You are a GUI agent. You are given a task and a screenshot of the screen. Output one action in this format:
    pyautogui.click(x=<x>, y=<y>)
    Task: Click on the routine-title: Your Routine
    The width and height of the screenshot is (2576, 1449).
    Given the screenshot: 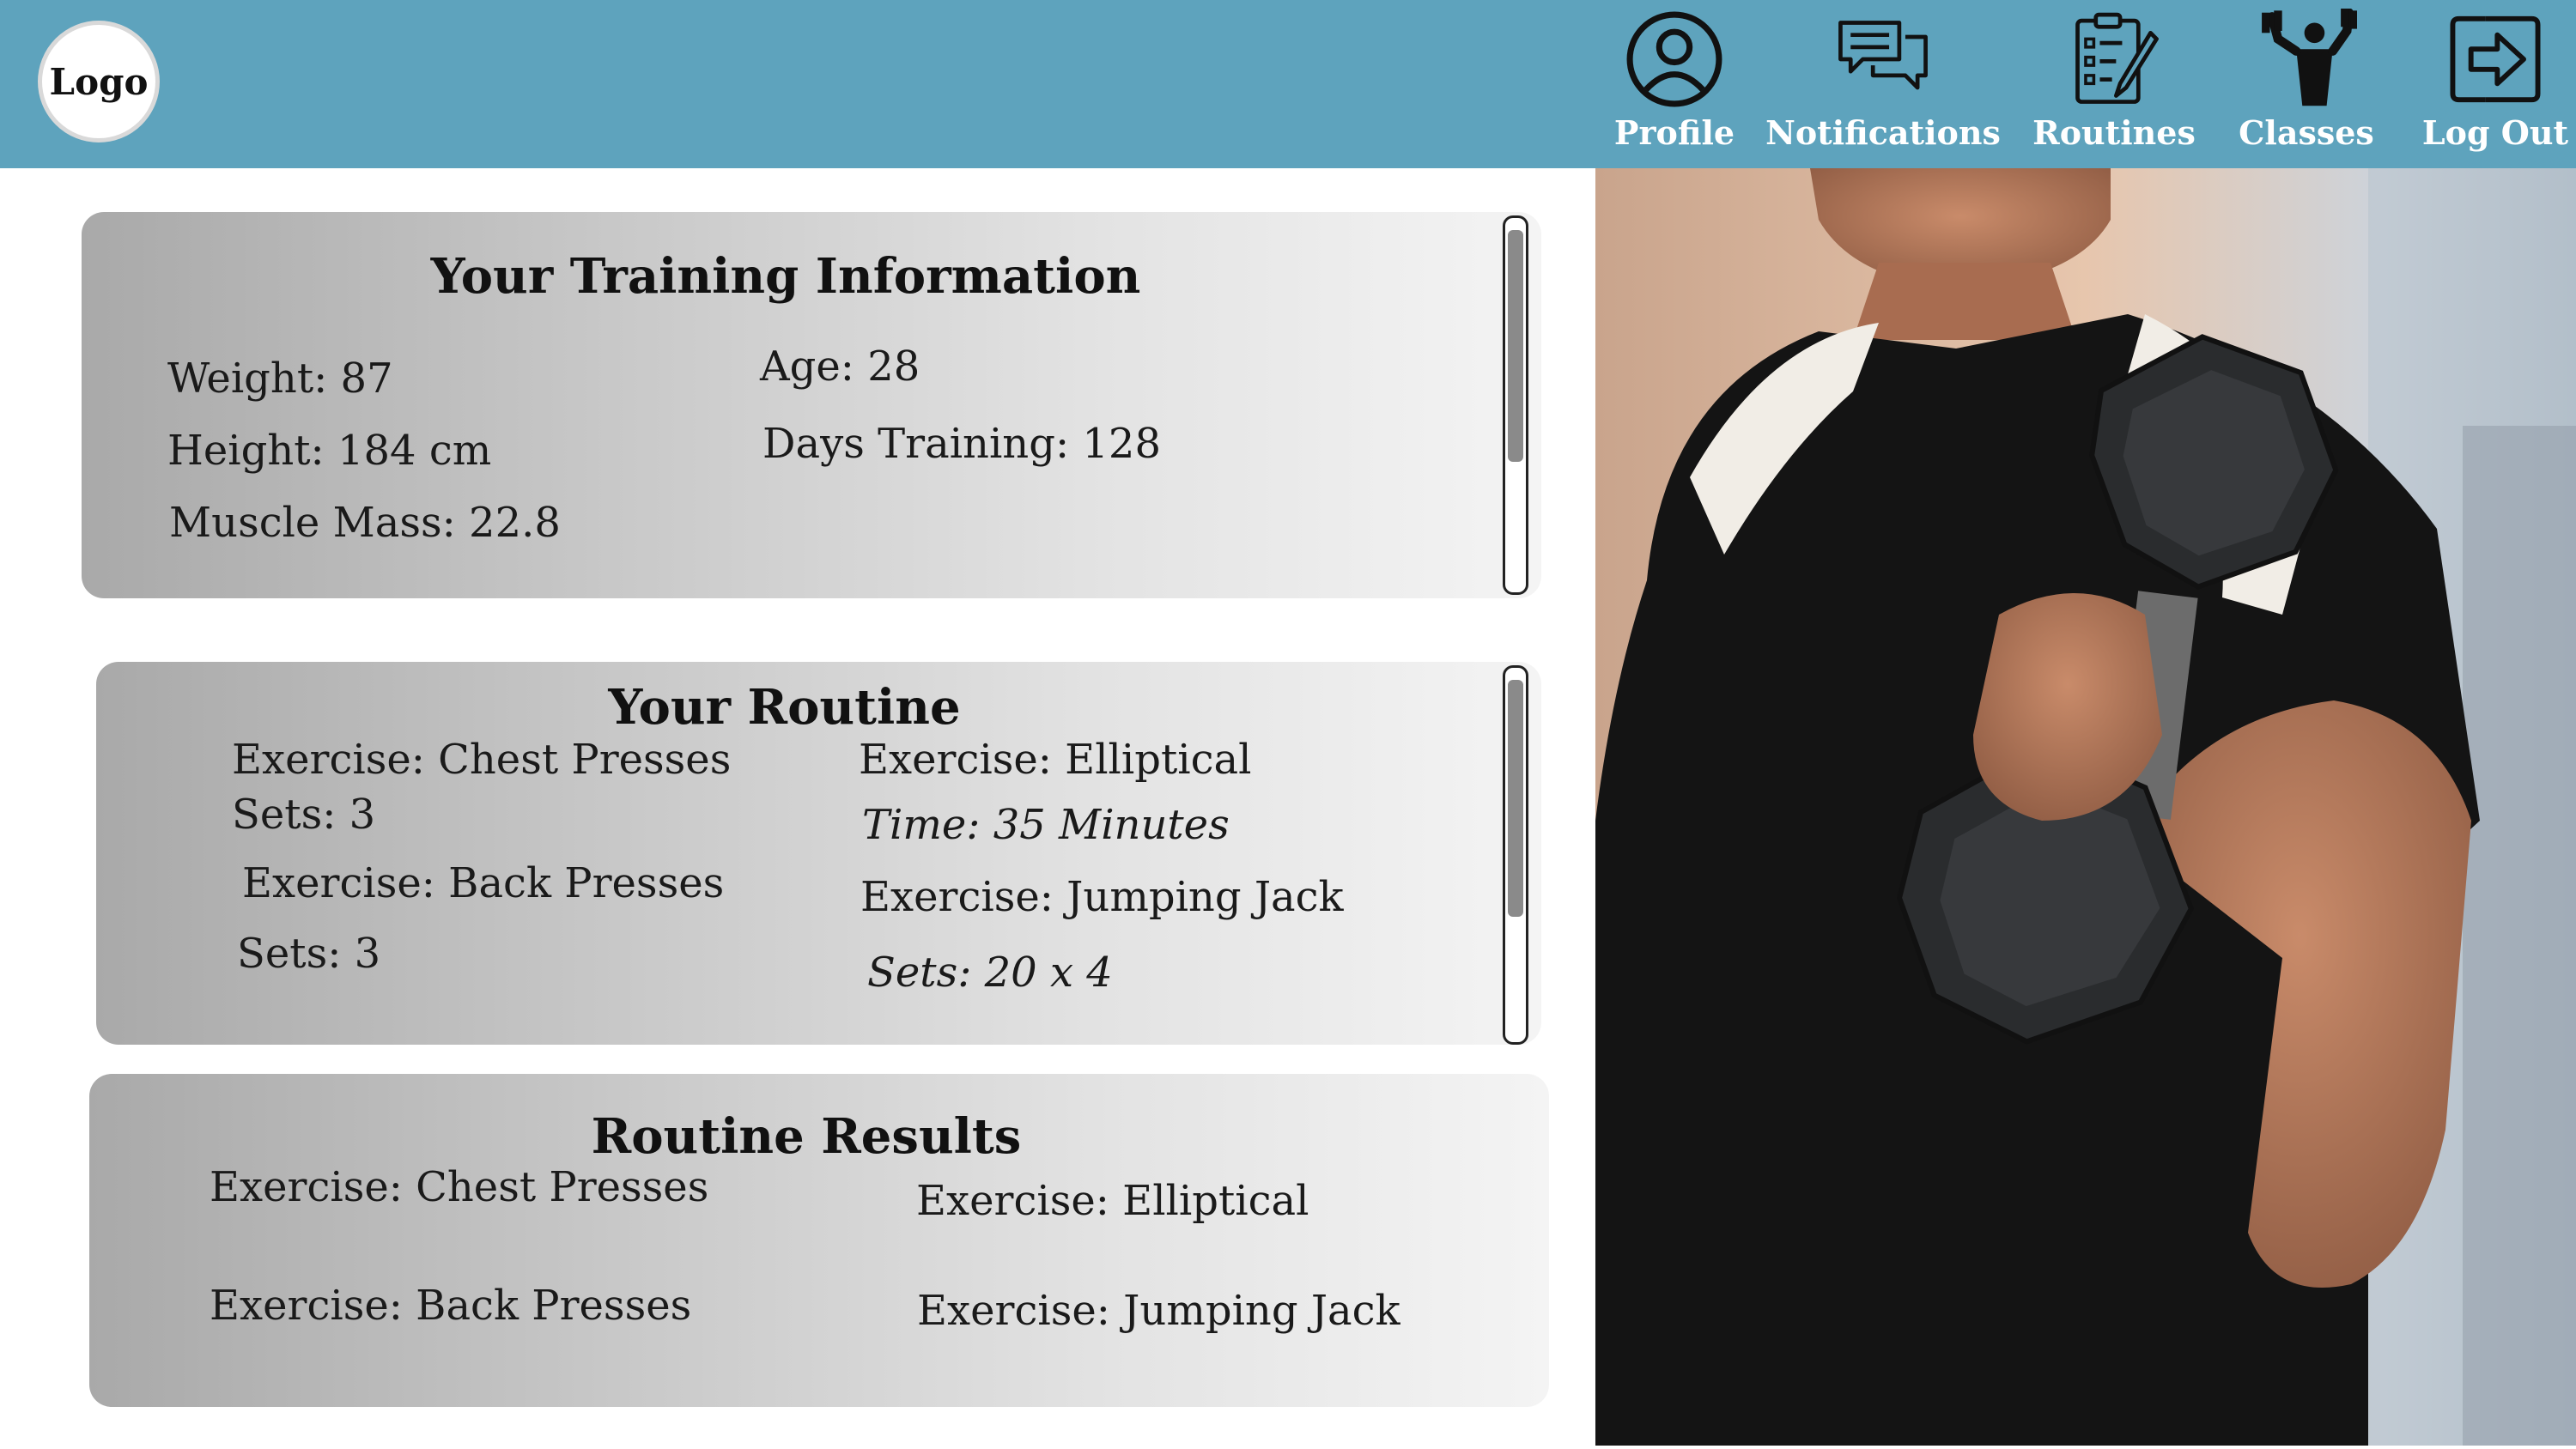 What is the action you would take?
    pyautogui.click(x=784, y=707)
    